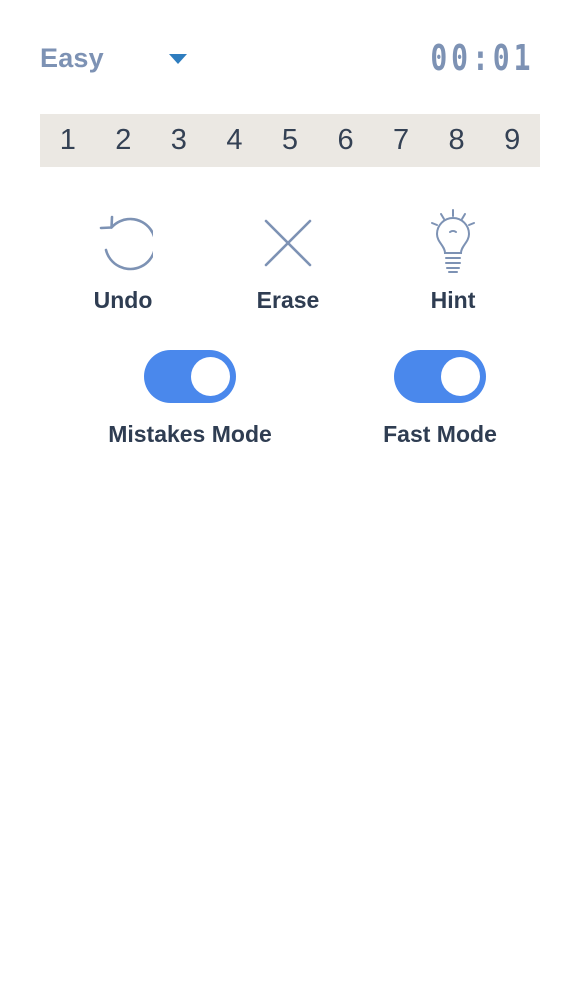  Describe the element at coordinates (235, 140) in the screenshot. I see `number-key-4: 4` at that location.